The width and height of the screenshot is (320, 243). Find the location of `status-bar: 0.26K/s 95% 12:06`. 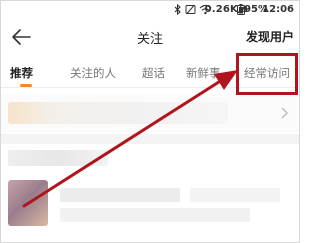

status-bar: 0.26K/s 95% 12:06 is located at coordinates (150, 10).